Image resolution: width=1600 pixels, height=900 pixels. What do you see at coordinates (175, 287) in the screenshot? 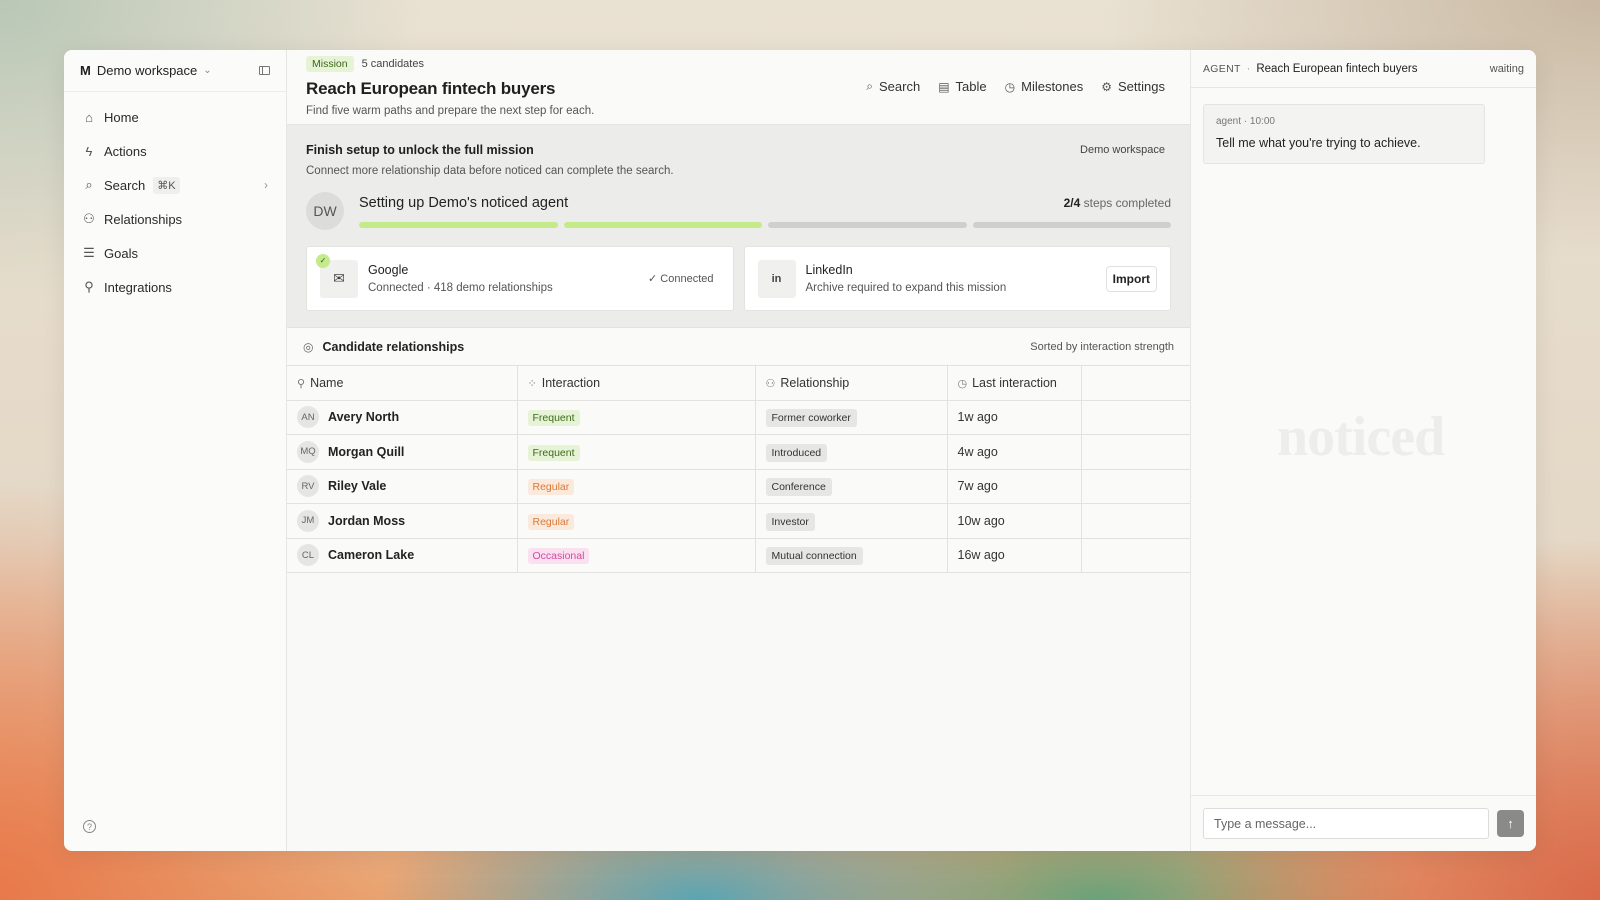
I see `sidebar-item-integrations: ⚲ Integrations` at bounding box center [175, 287].